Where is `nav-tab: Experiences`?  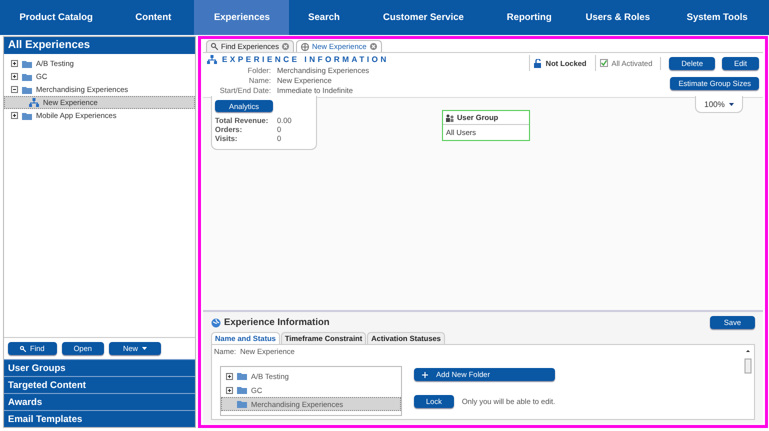
nav-tab: Experiences is located at coordinates (242, 17).